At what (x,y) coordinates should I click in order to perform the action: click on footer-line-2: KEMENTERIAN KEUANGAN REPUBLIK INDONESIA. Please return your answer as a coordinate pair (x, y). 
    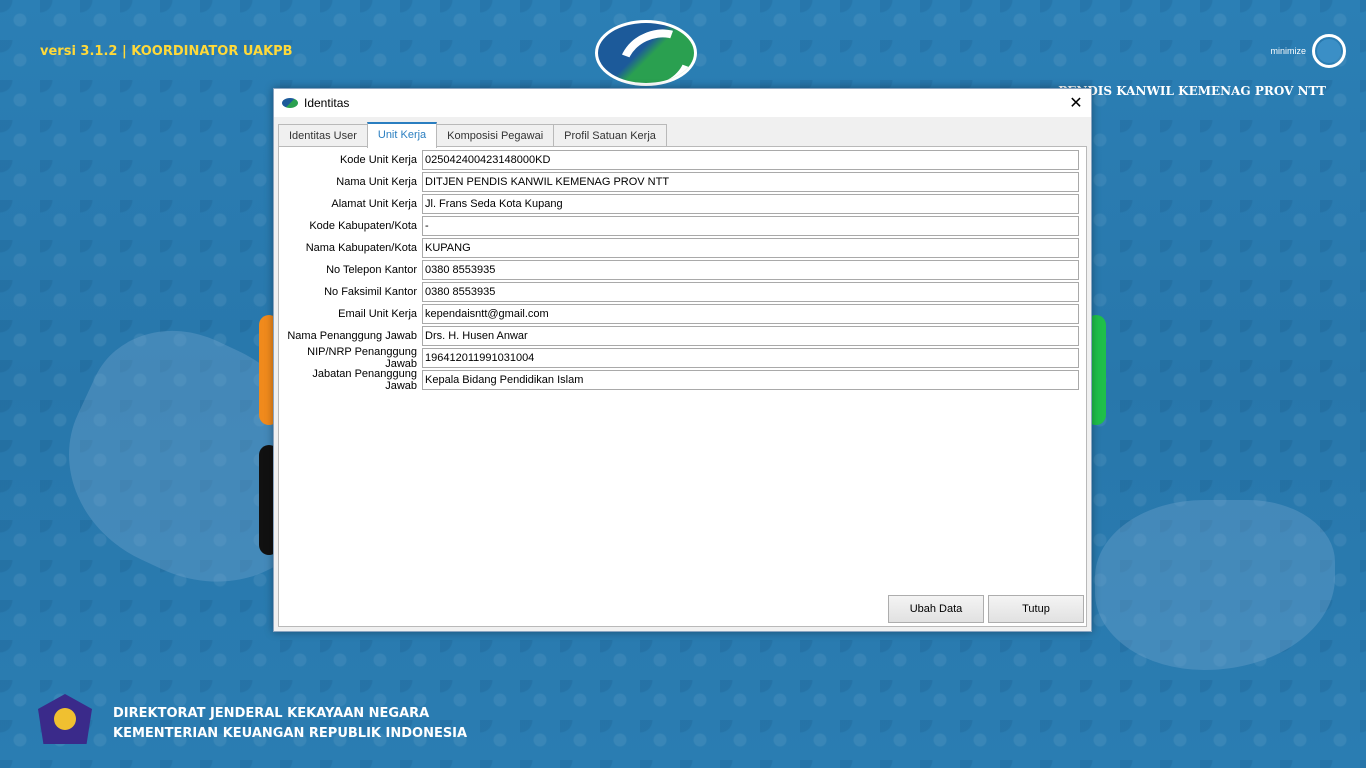
    Looking at the image, I should click on (290, 733).